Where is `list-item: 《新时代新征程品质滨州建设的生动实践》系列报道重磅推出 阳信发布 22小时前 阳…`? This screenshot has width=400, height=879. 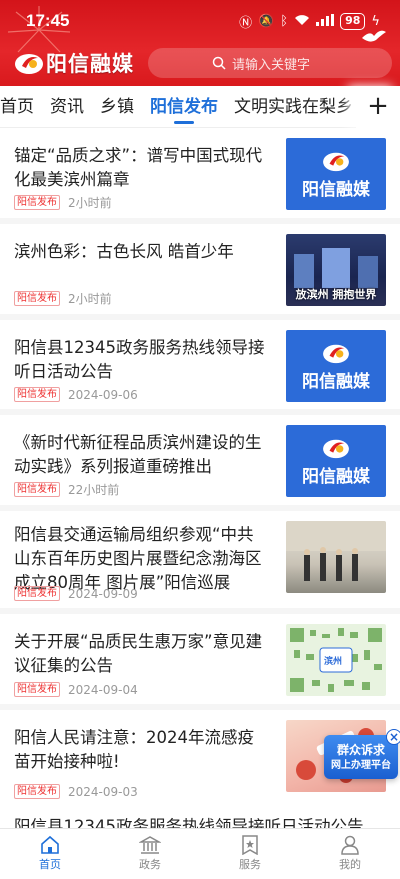 list-item: 《新时代新征程品质滨州建设的生动实践》系列报道重磅推出 阳信发布 22小时前 阳… is located at coordinates (200, 463).